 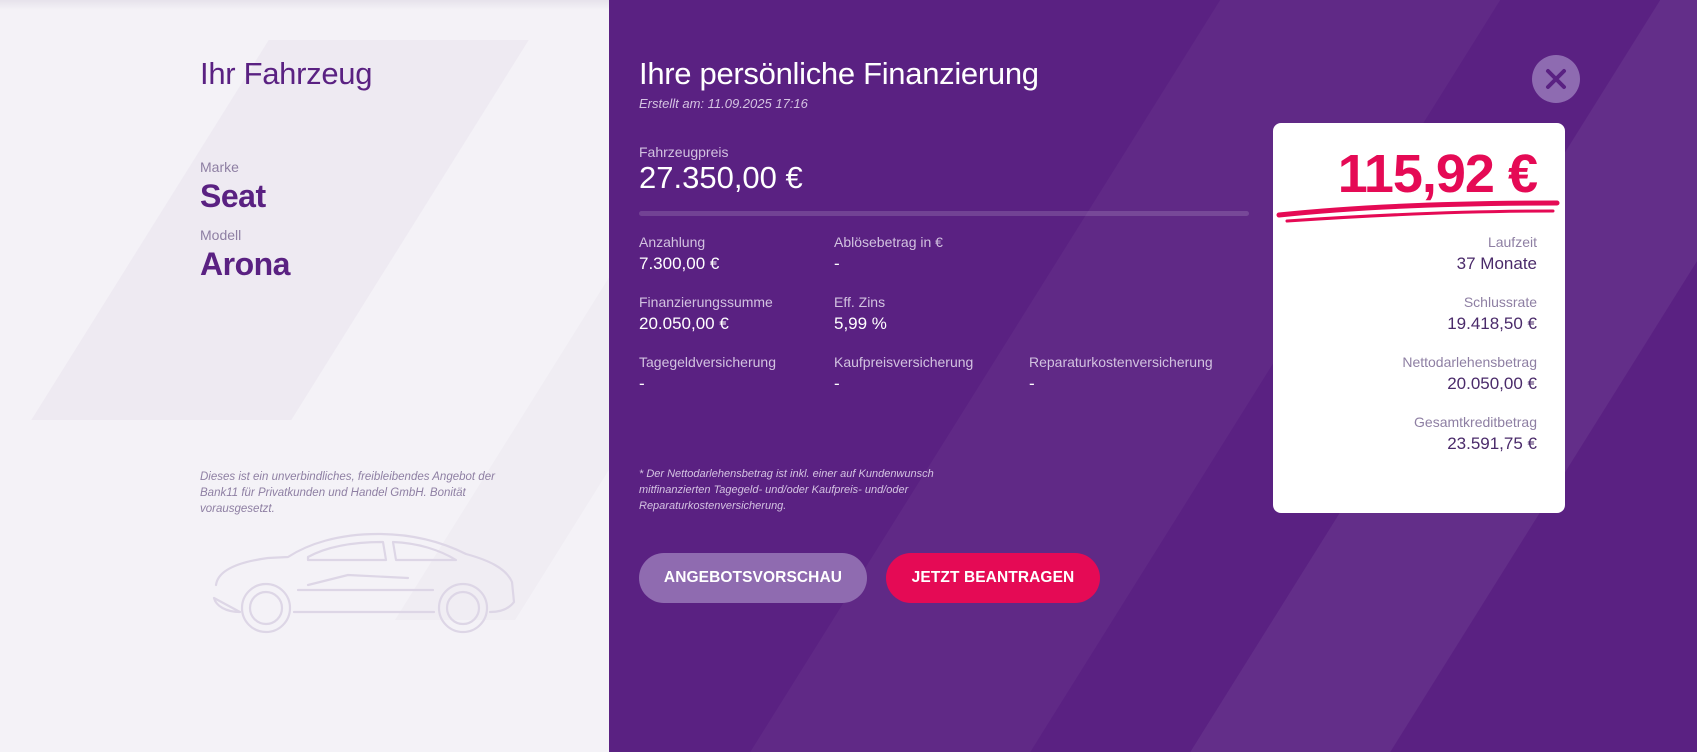 I want to click on financing-title: Ihre persönliche Finanzierung, so click(x=839, y=73).